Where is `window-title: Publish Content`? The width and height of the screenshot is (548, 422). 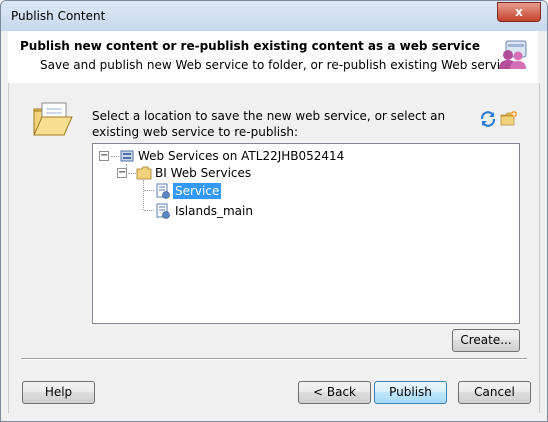
window-title: Publish Content is located at coordinates (58, 16).